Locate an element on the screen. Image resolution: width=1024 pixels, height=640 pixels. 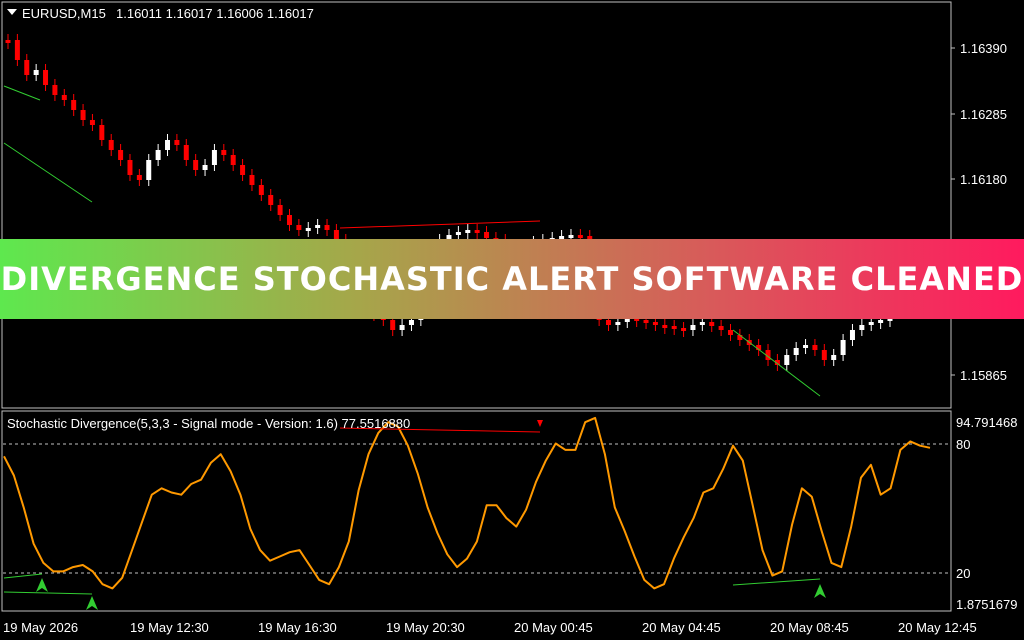
price-tick-label: 1.16390 is located at coordinates (983, 48).